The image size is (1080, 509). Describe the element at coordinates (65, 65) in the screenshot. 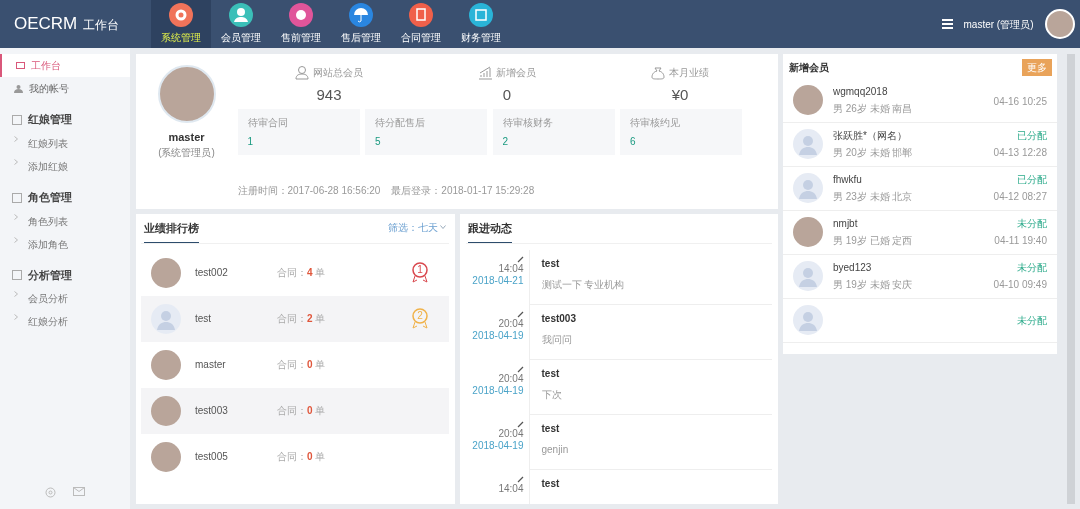

I see `sidebar-item: 工作台` at that location.